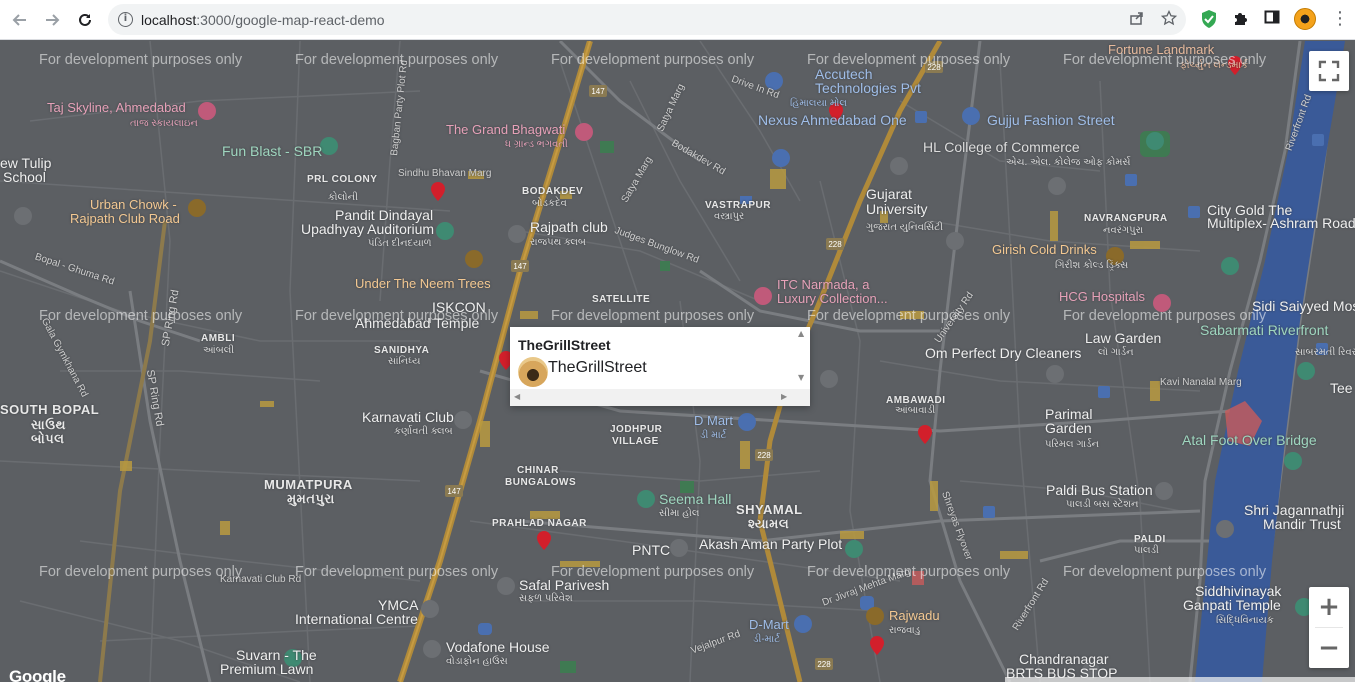  What do you see at coordinates (1003, 353) in the screenshot?
I see `map-label-omperfect: Om Perfect Dry Cleaners` at bounding box center [1003, 353].